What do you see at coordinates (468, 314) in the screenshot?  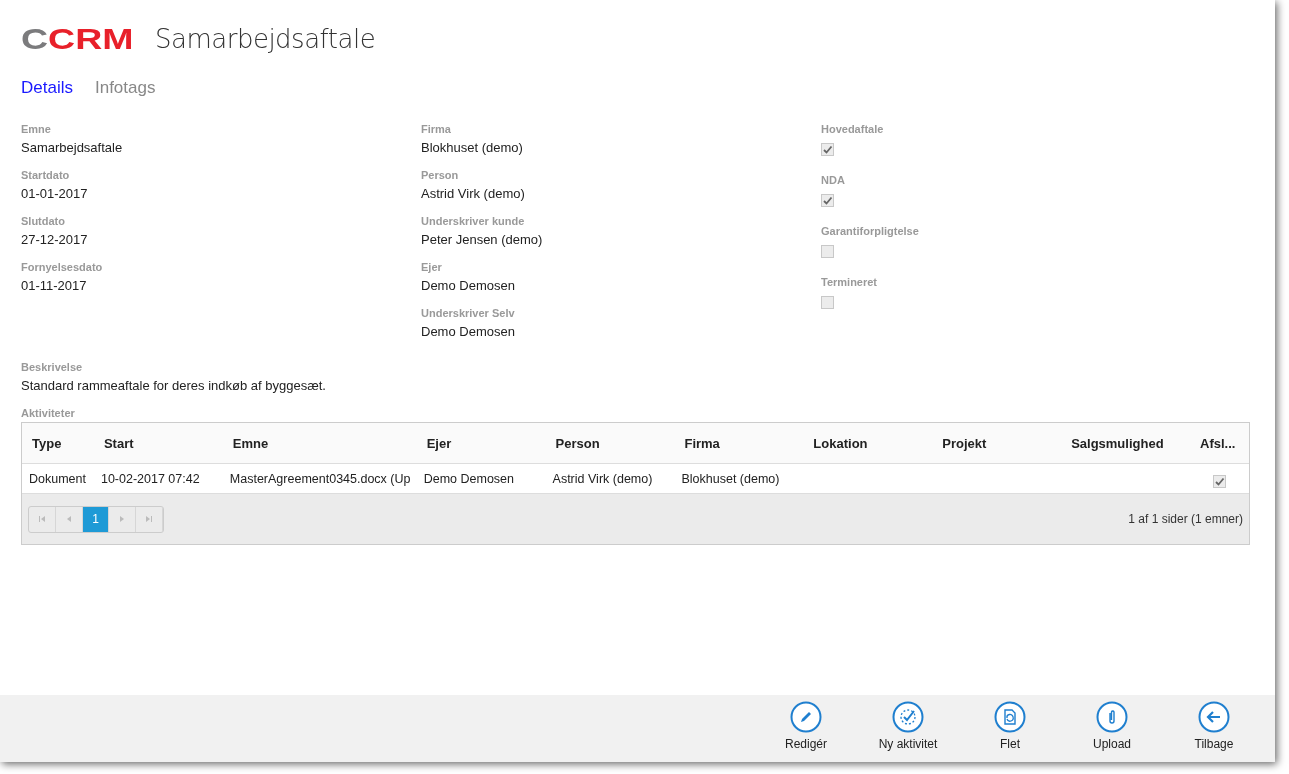 I see `field-label: Underskriver Selv` at bounding box center [468, 314].